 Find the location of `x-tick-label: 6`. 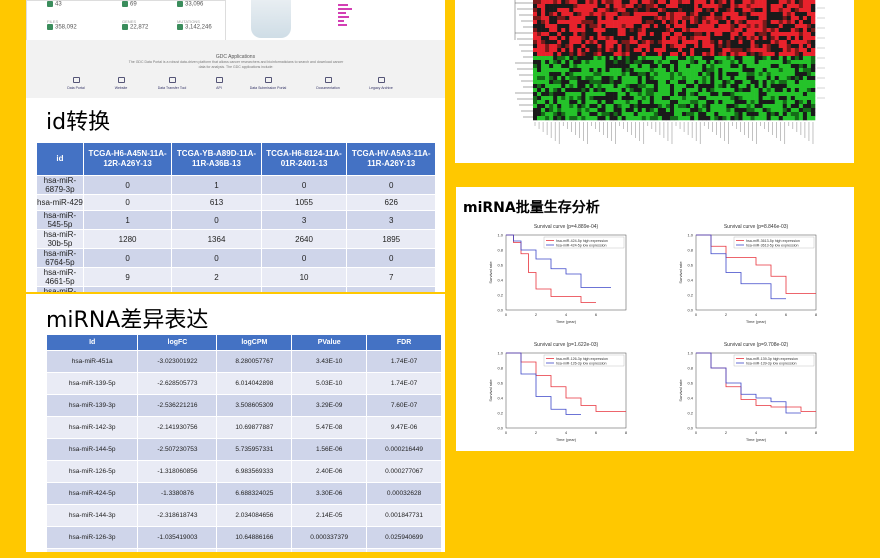

x-tick-label: 6 is located at coordinates (786, 314).